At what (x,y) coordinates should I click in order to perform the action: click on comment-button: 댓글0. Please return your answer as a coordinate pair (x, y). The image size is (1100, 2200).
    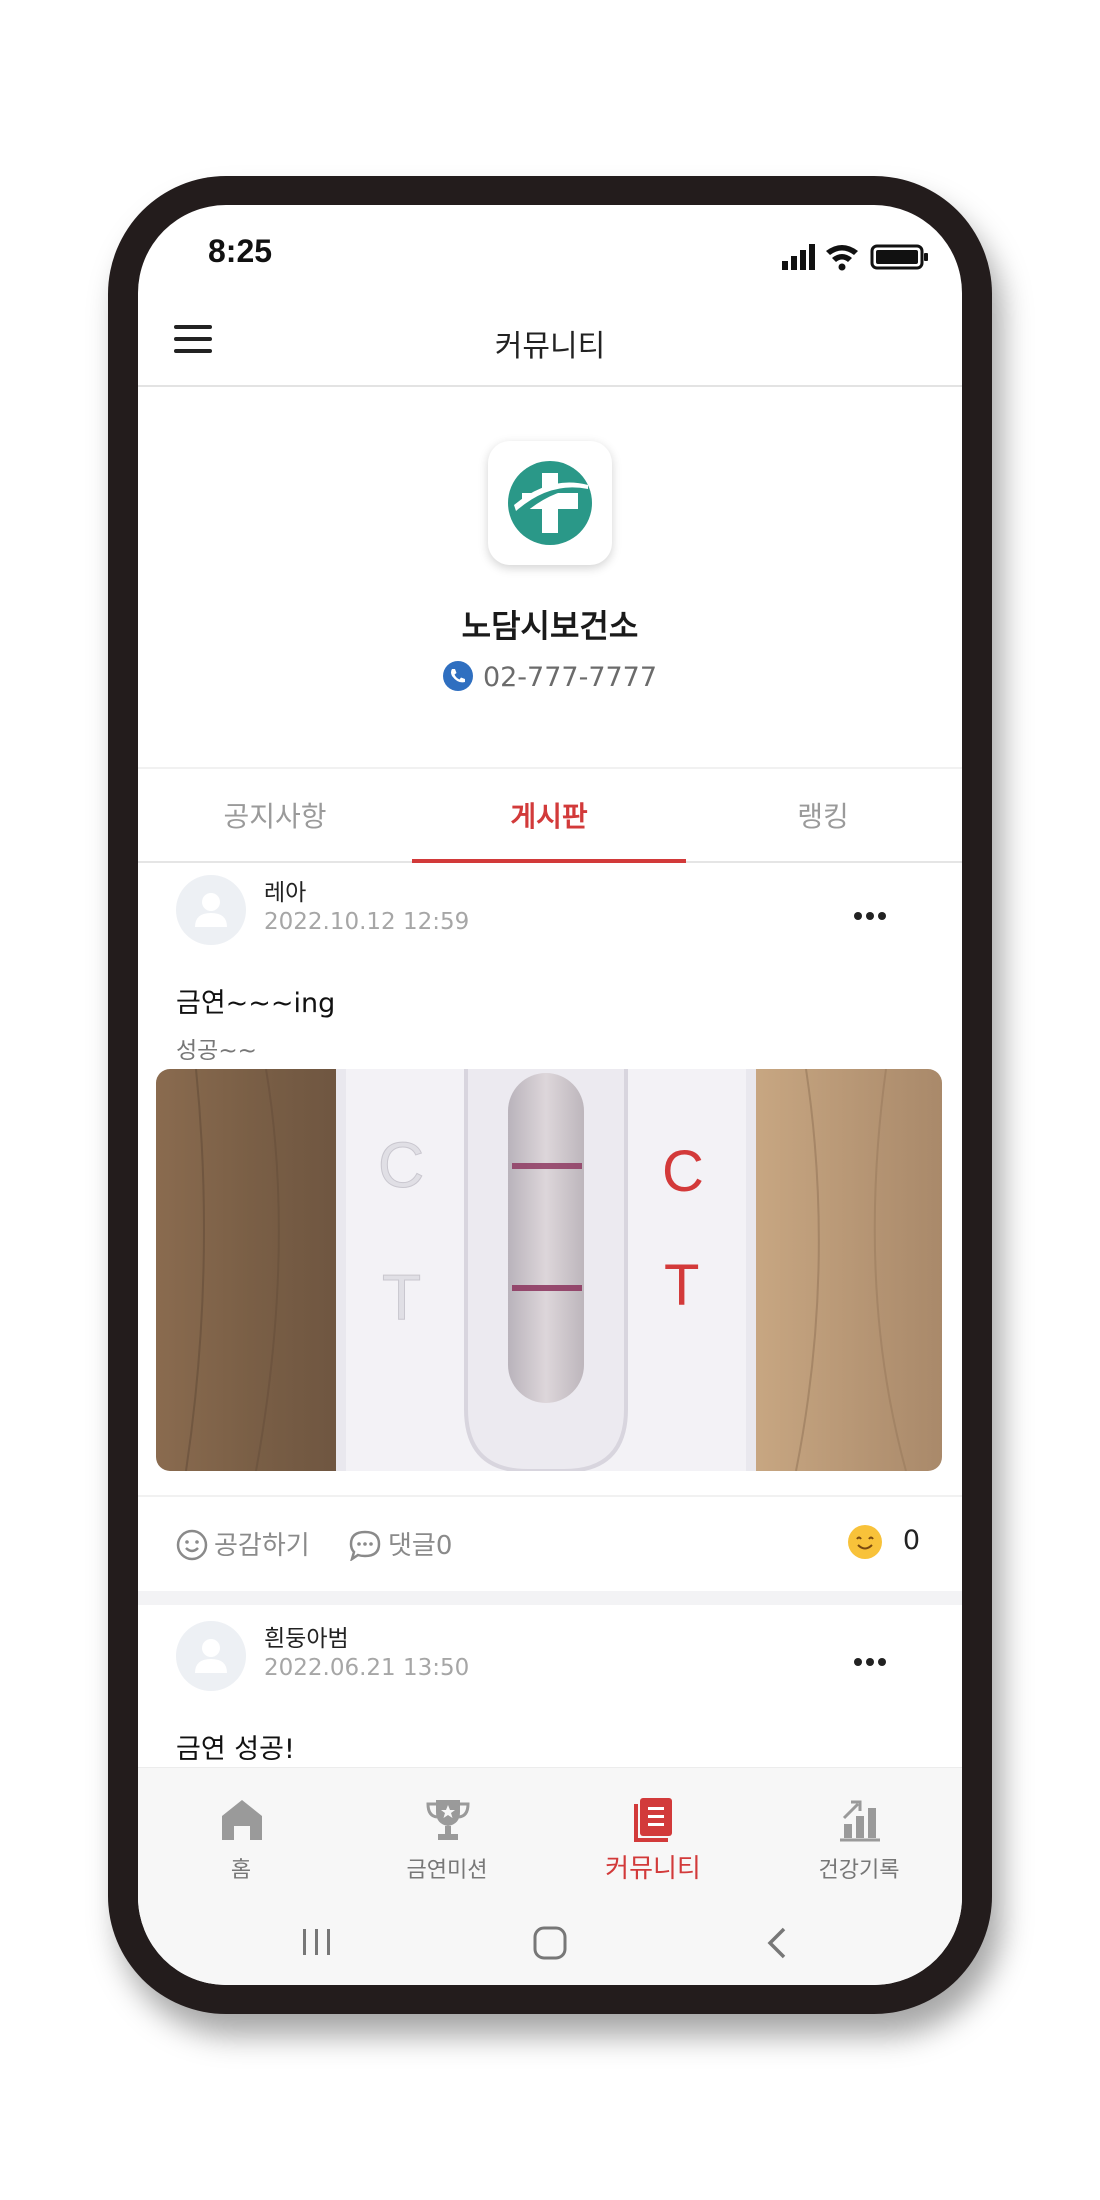
    Looking at the image, I should click on (400, 1543).